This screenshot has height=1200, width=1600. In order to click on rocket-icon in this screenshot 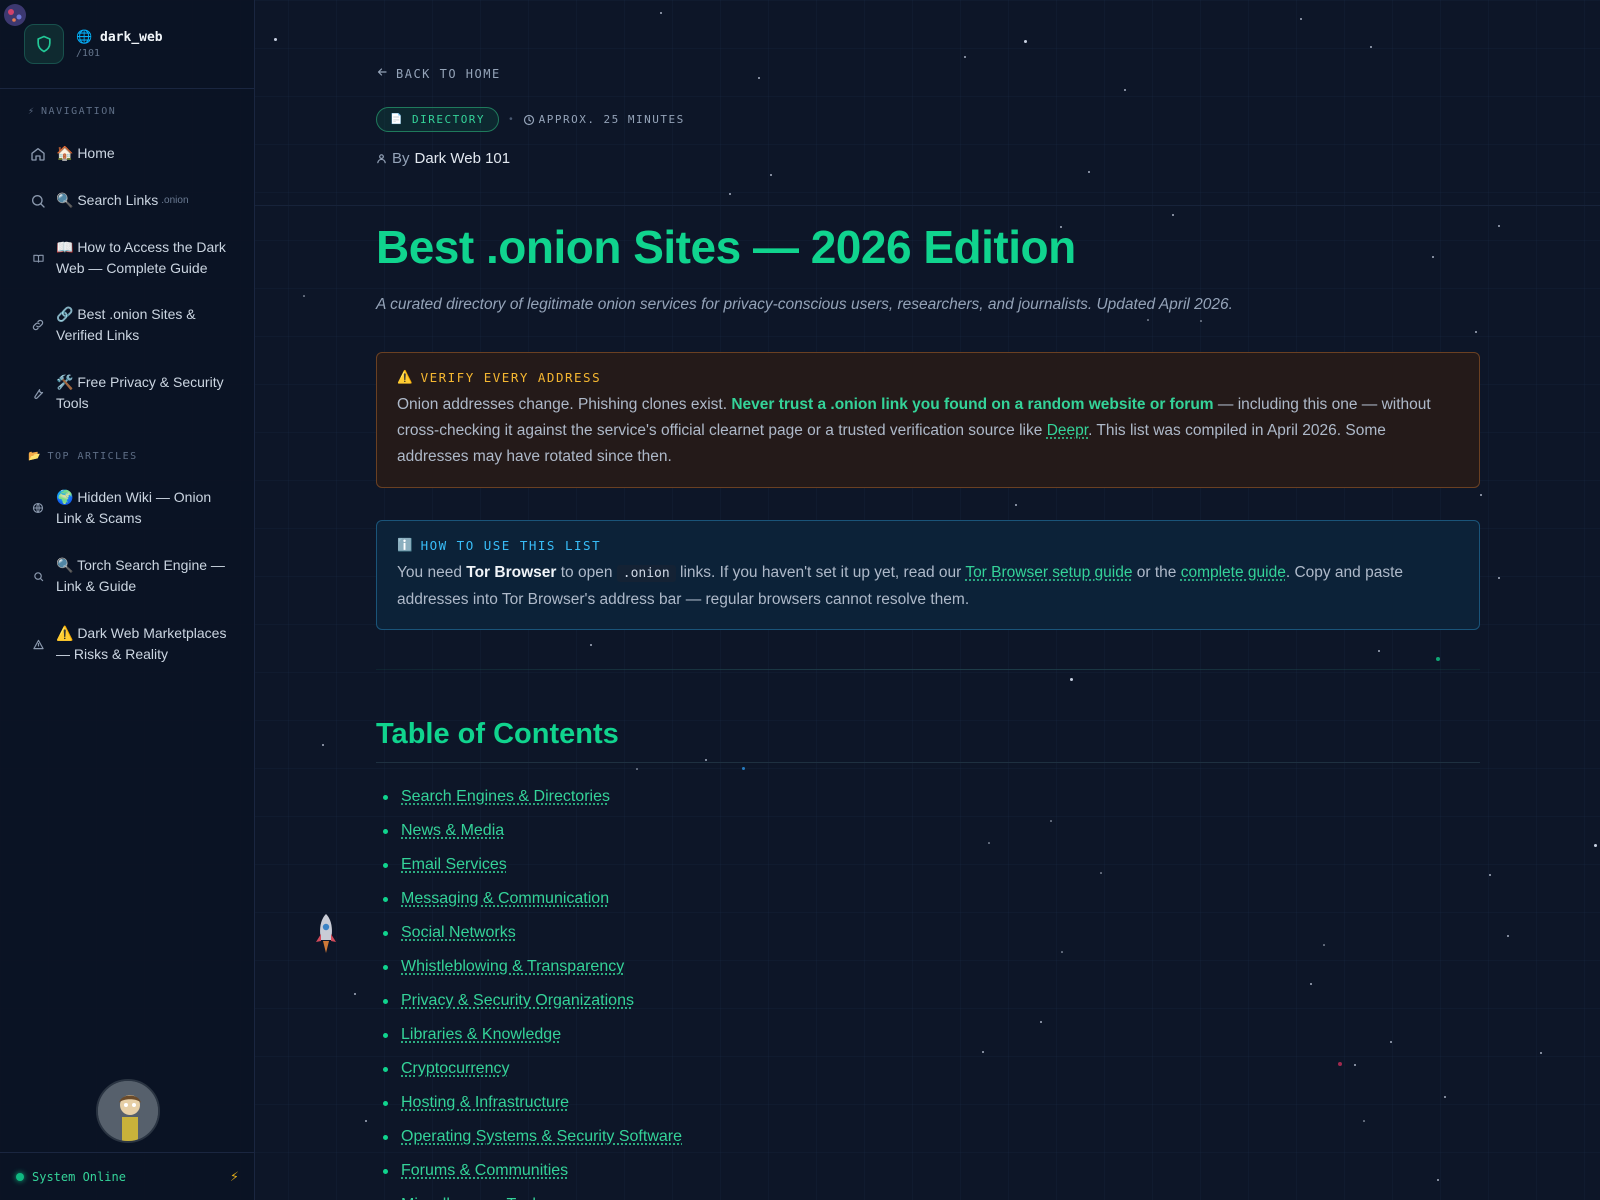, I will do `click(326, 933)`.